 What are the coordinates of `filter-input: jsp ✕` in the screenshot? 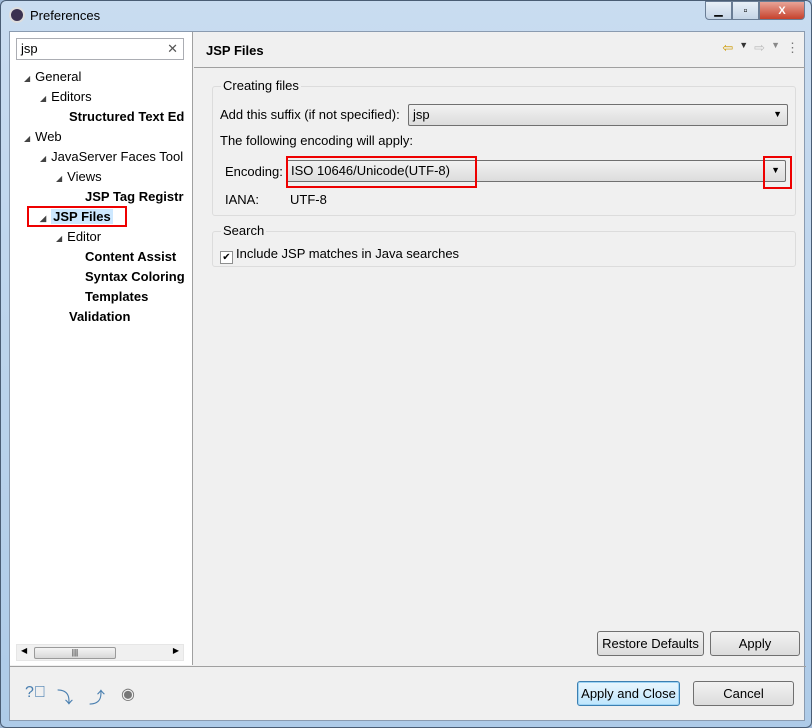 It's located at (100, 49).